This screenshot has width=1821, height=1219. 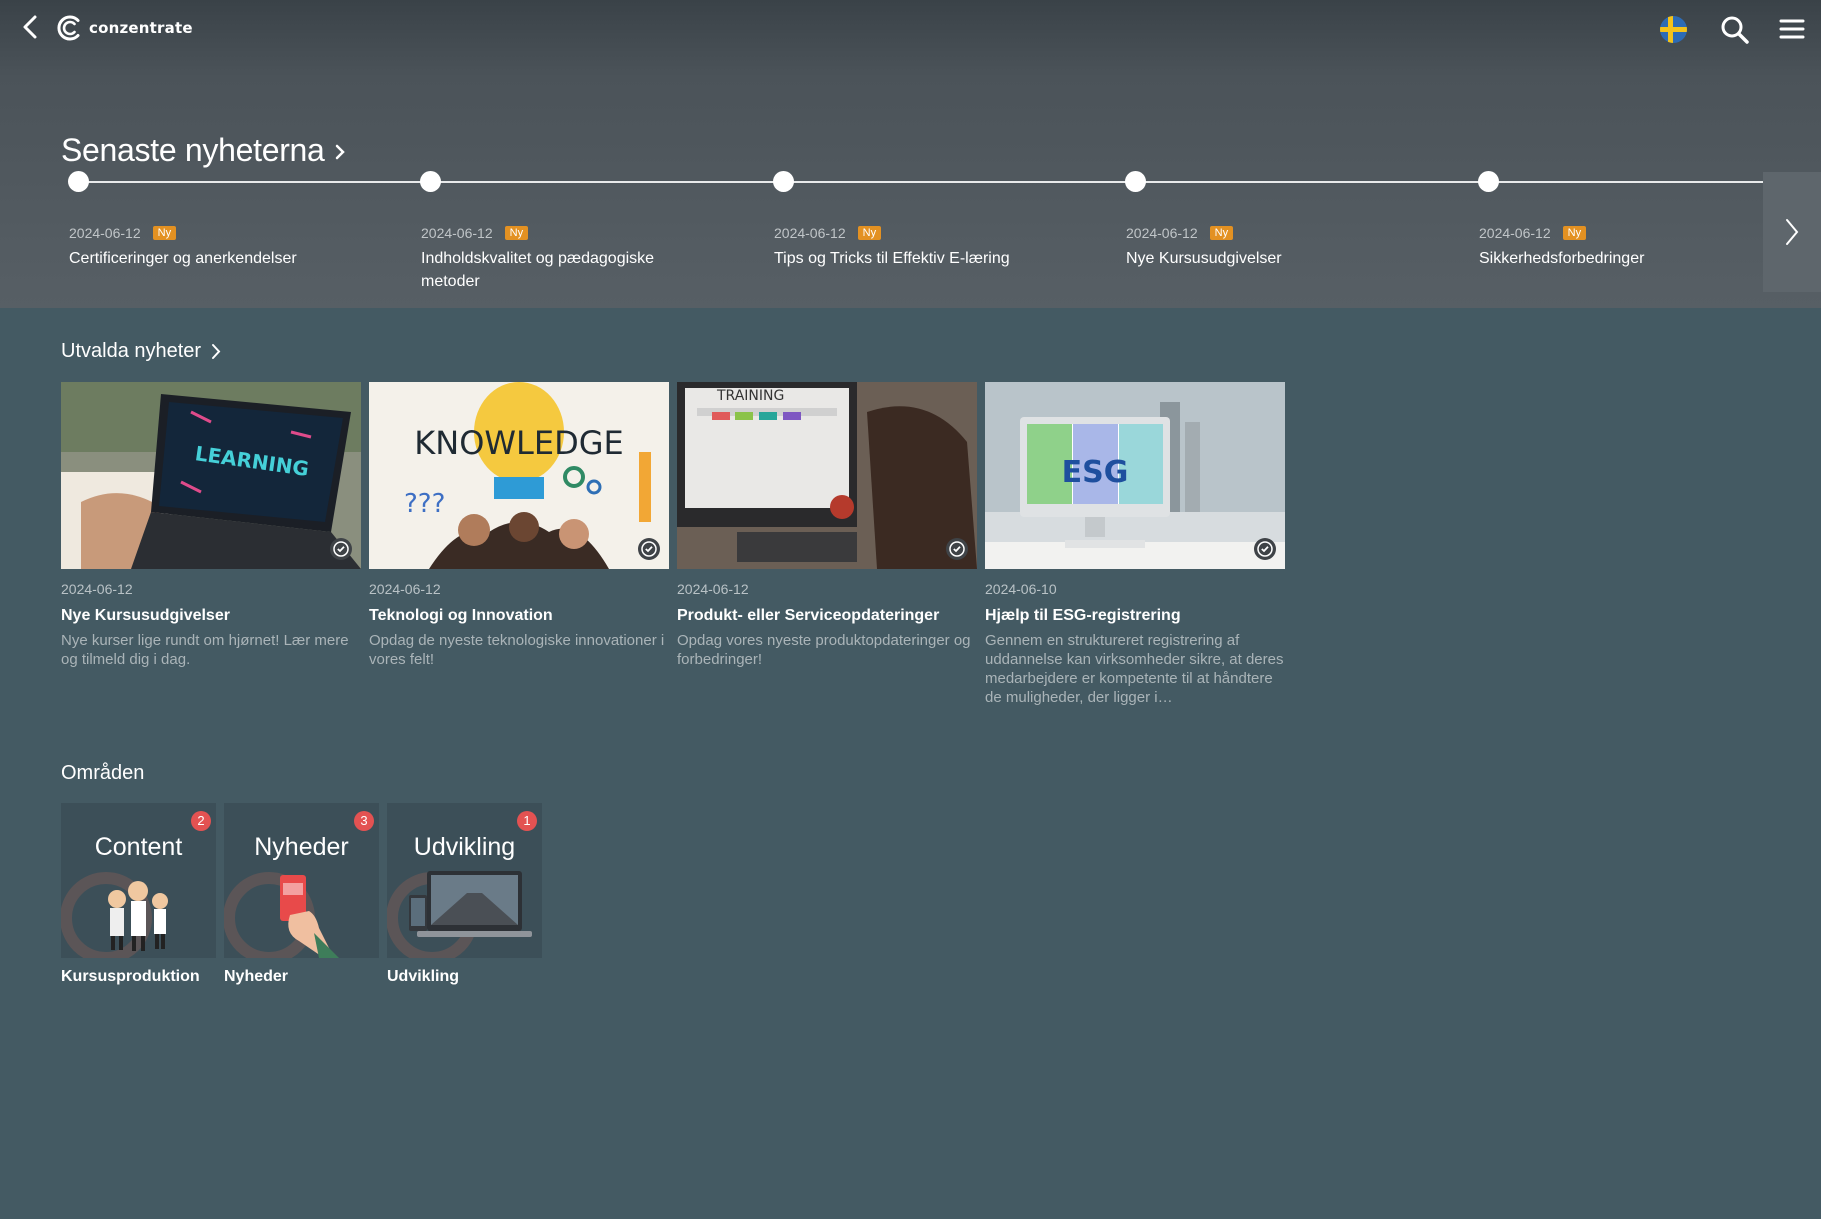 I want to click on area-image: Content 2, so click(x=138, y=880).